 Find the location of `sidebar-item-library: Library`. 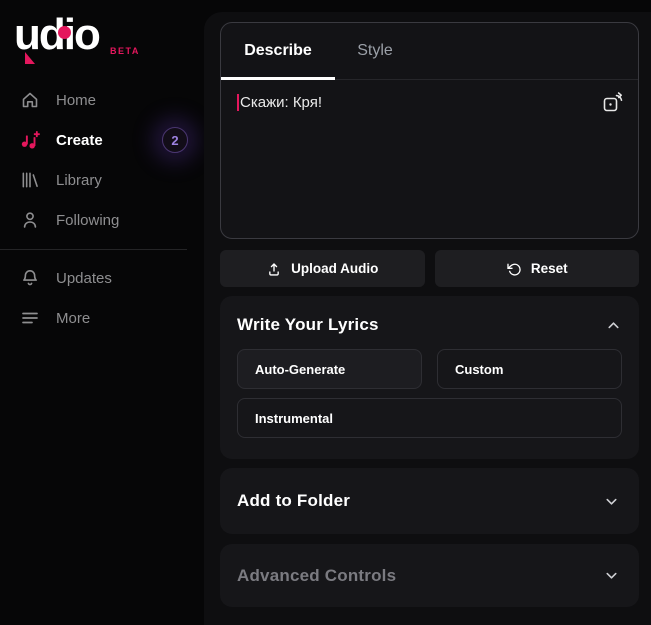

sidebar-item-library: Library is located at coordinates (102, 180).